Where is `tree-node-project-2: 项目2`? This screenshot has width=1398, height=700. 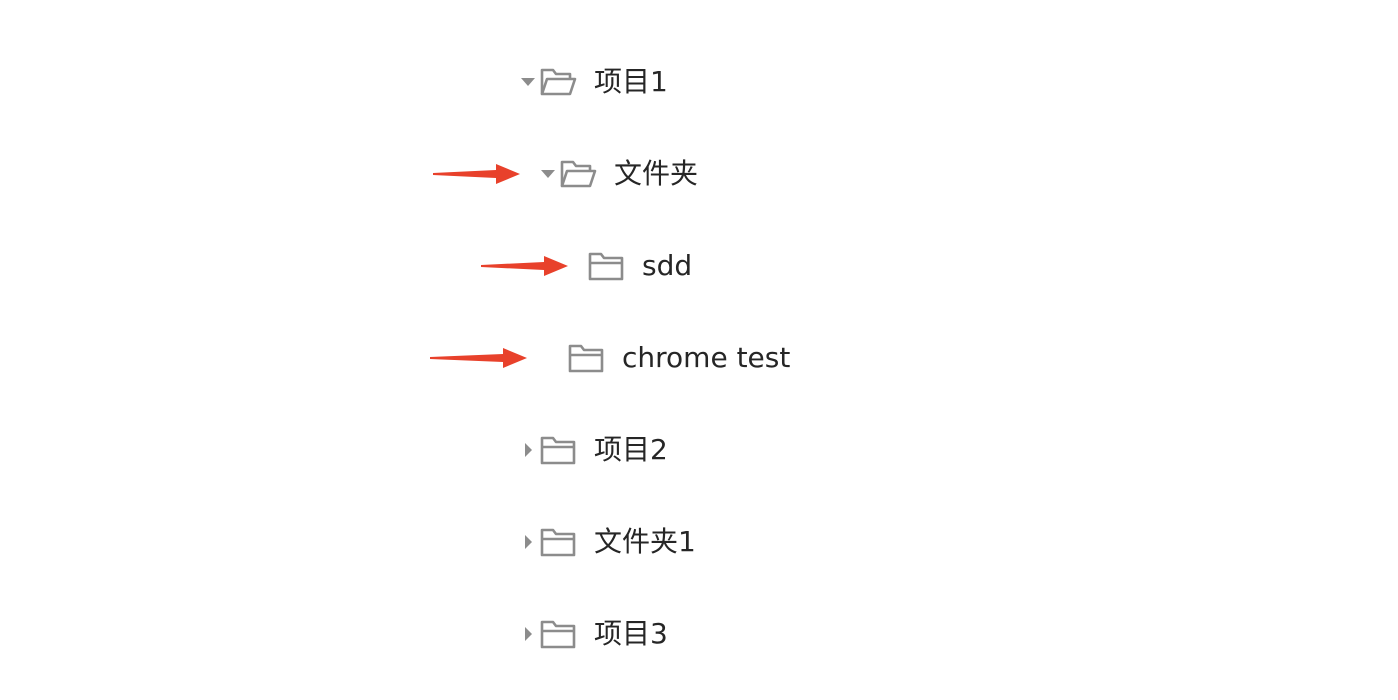
tree-node-project-2: 项目2 is located at coordinates (593, 450).